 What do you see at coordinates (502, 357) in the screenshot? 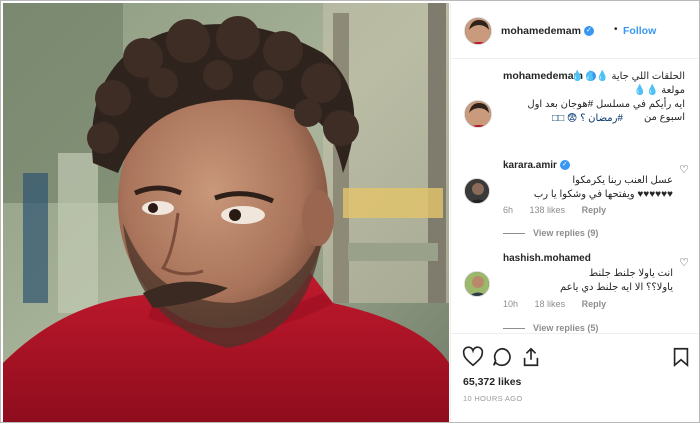
I see `comment-bubble-icon` at bounding box center [502, 357].